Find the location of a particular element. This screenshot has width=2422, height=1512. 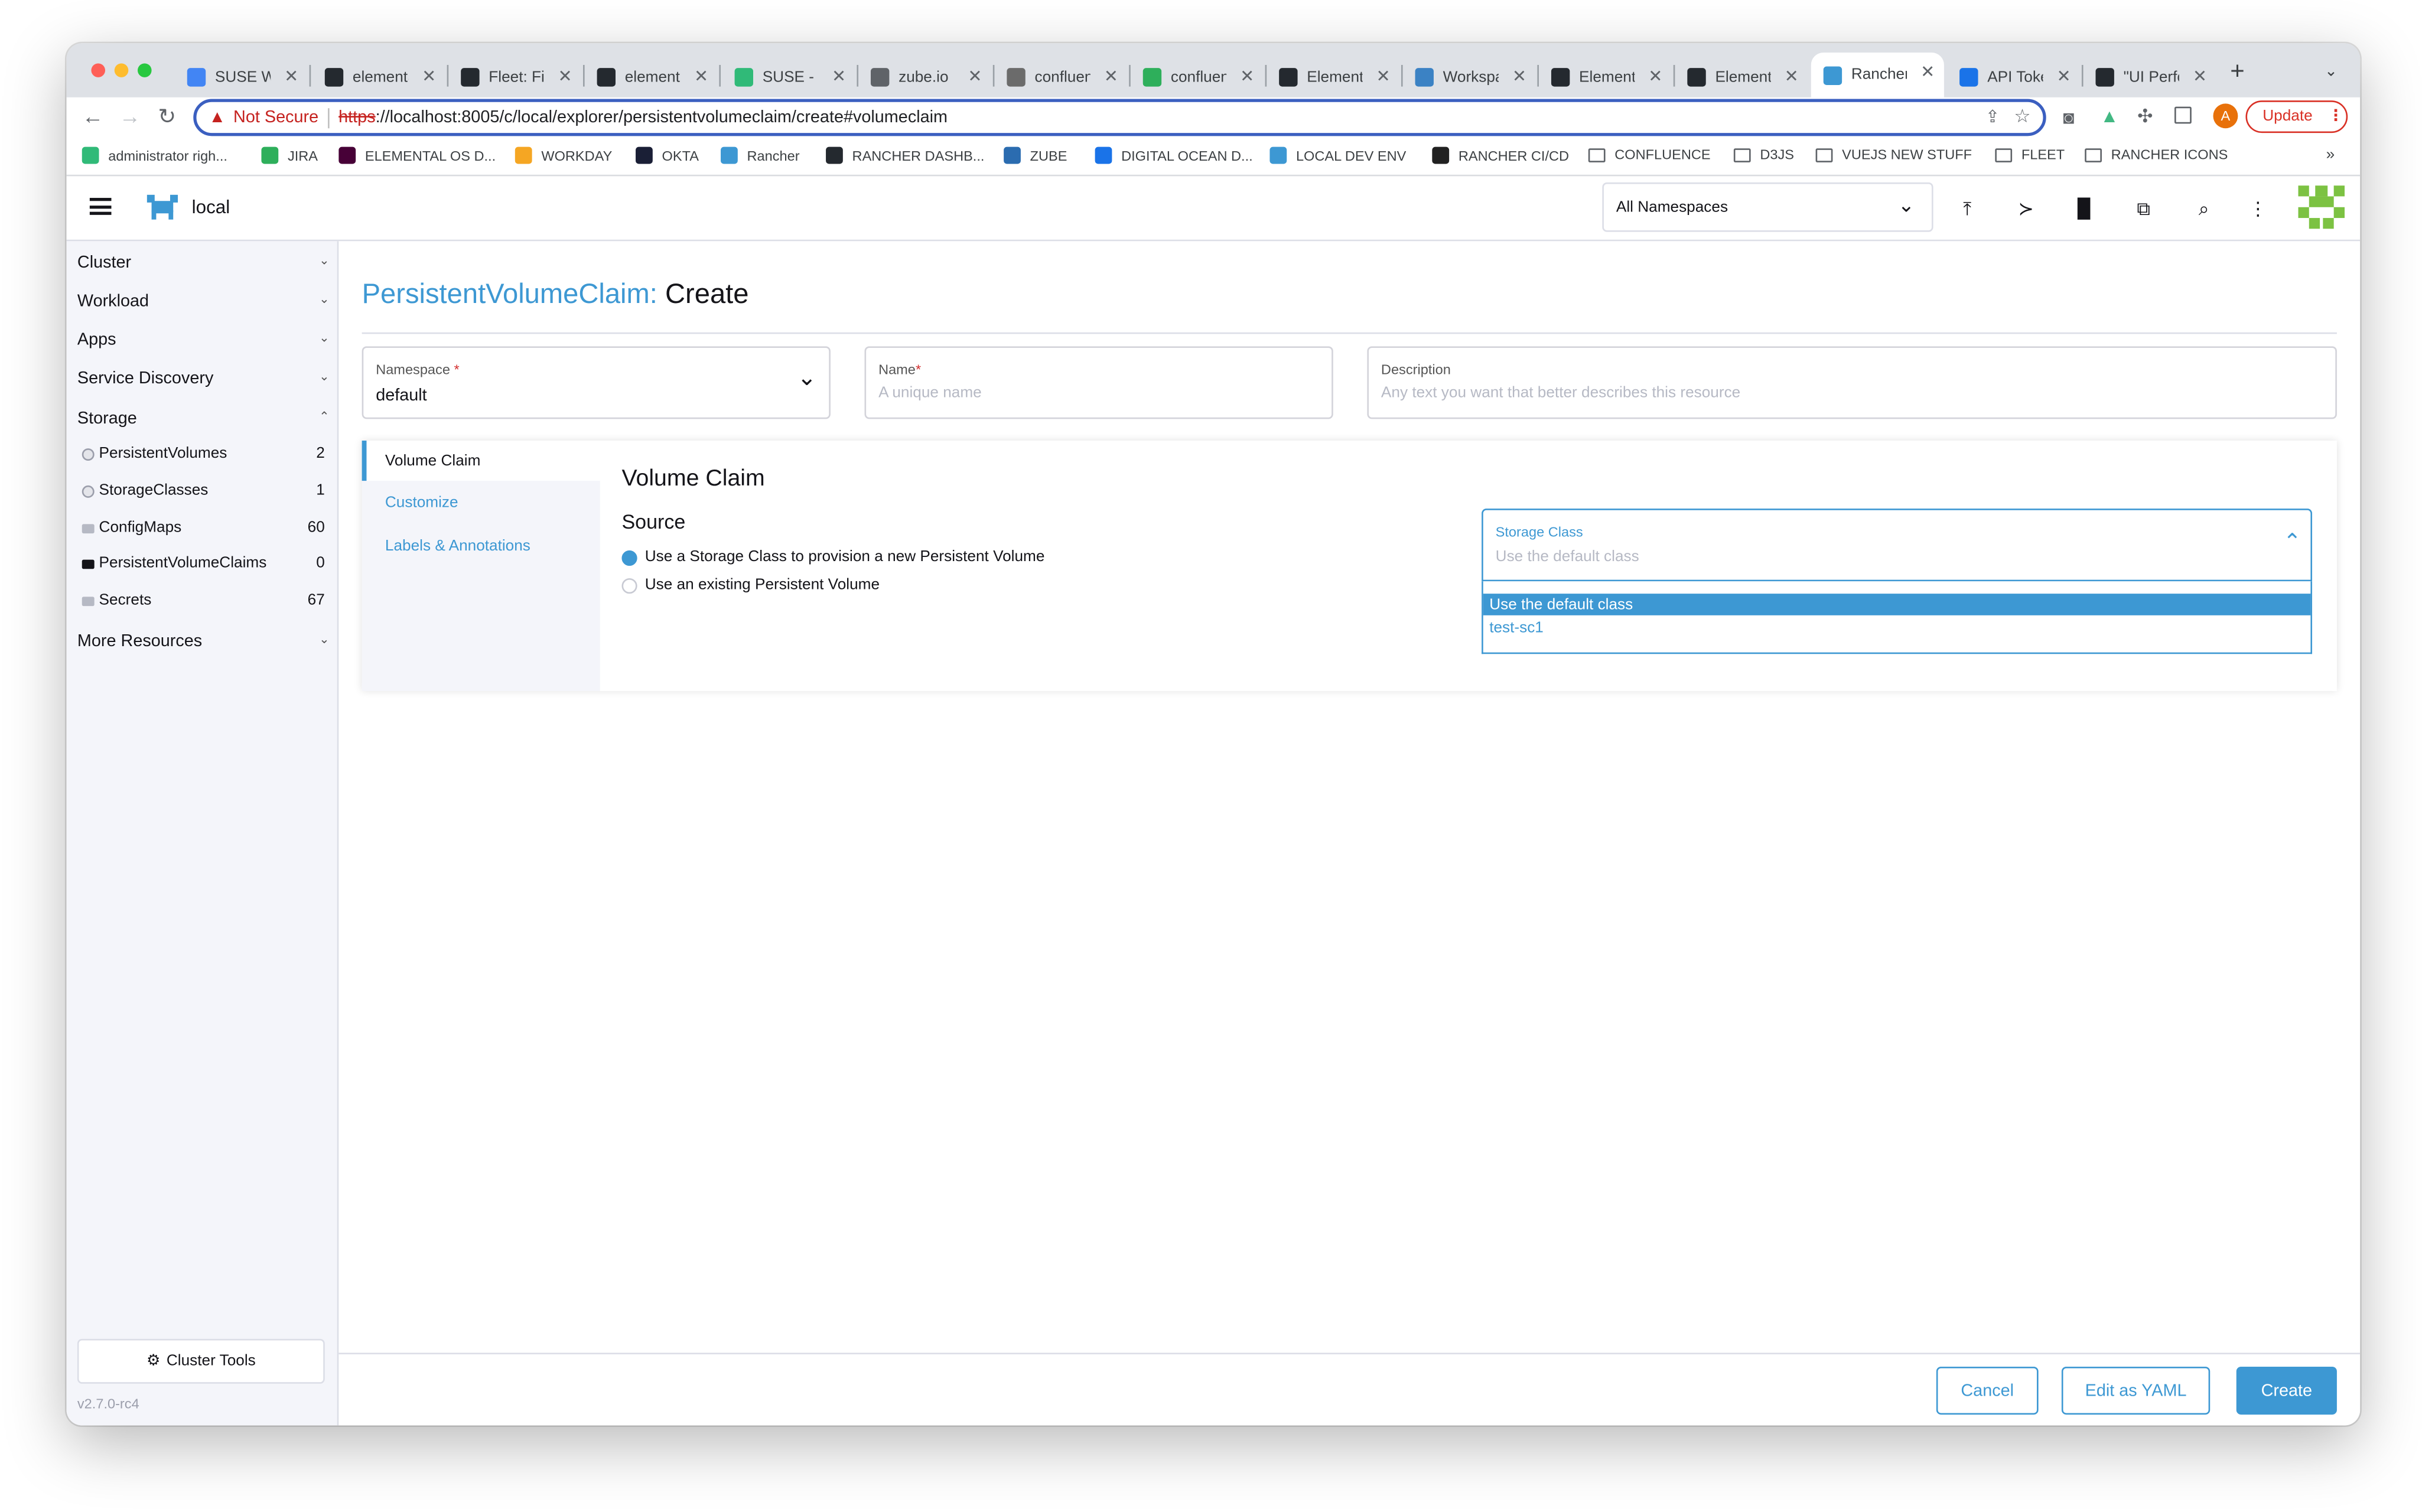

browser-tab: SUSE W ✕ is located at coordinates (241, 77).